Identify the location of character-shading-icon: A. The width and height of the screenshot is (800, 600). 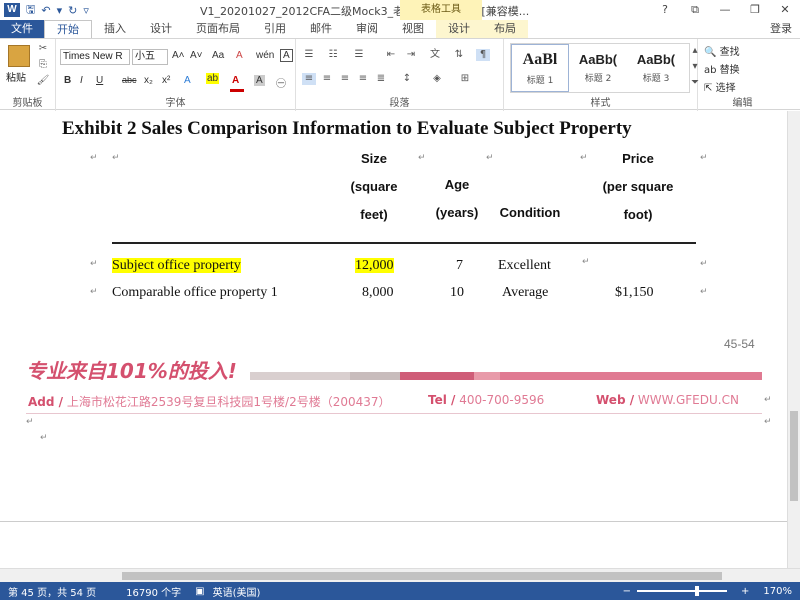
(259, 80).